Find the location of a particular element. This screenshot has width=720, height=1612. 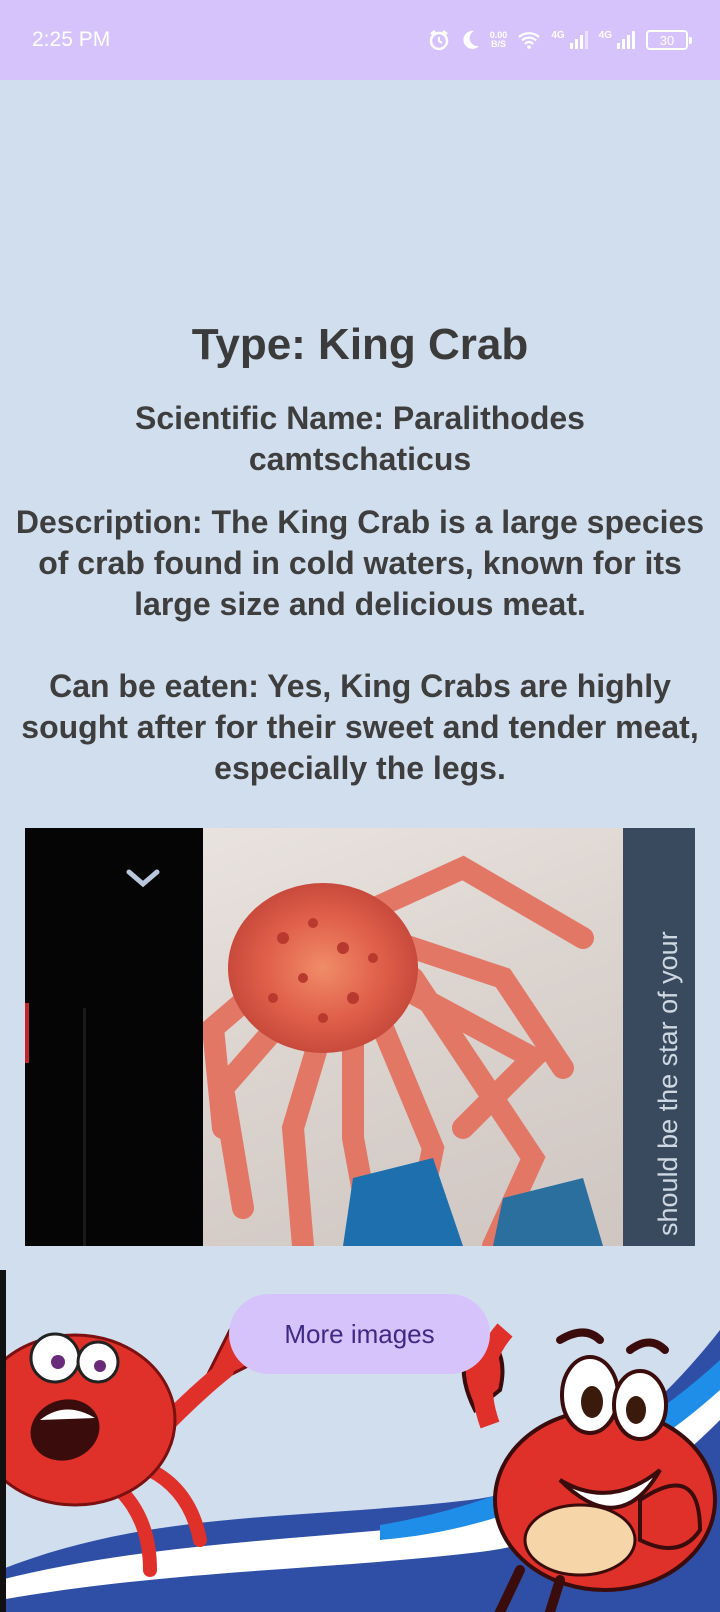

photo-caption: should be the star of your is located at coordinates (668, 1083).